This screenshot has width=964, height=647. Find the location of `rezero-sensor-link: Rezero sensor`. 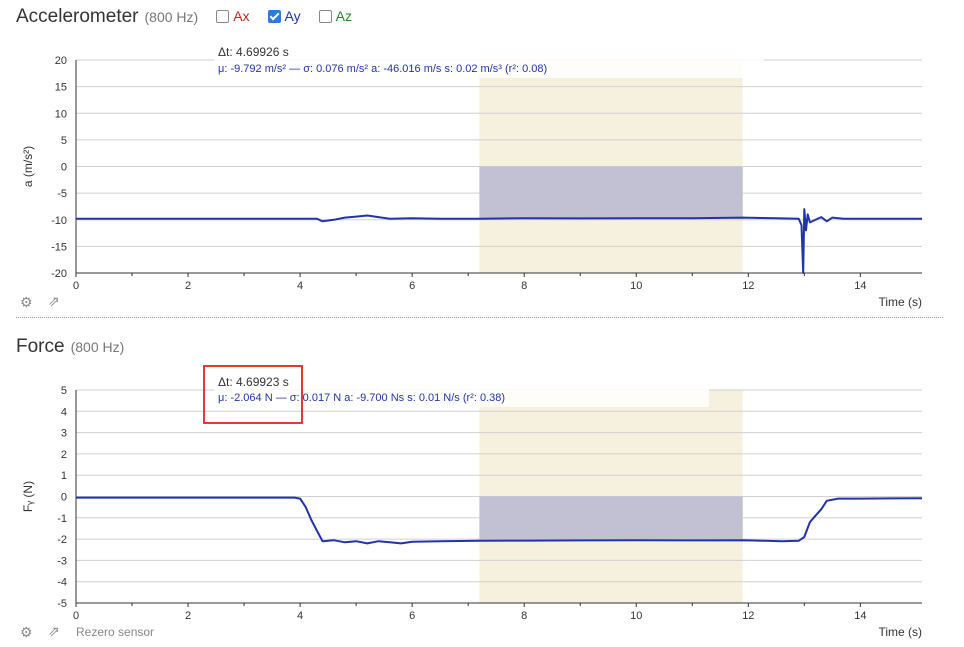

rezero-sensor-link: Rezero sensor is located at coordinates (115, 632).